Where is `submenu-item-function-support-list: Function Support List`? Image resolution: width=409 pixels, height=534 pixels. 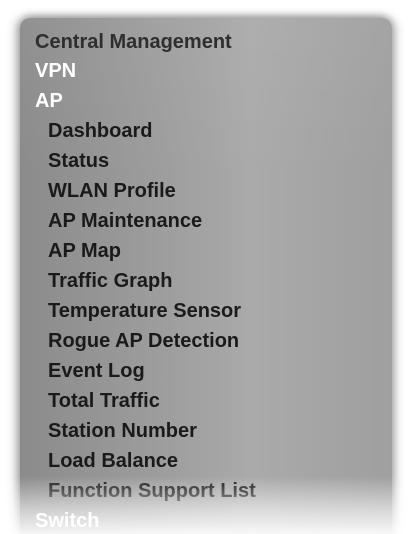 submenu-item-function-support-list: Function Support List is located at coordinates (152, 491).